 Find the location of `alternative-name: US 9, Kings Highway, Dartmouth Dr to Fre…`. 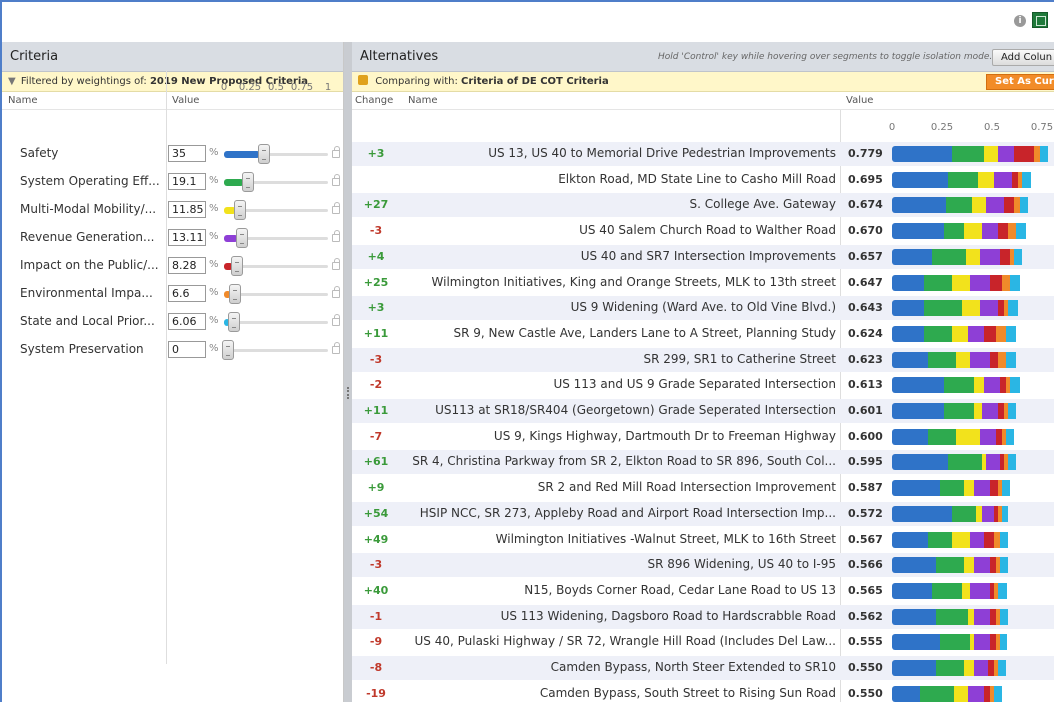

alternative-name: US 9, Kings Highway, Dartmouth Dr to Fre… is located at coordinates (665, 436).